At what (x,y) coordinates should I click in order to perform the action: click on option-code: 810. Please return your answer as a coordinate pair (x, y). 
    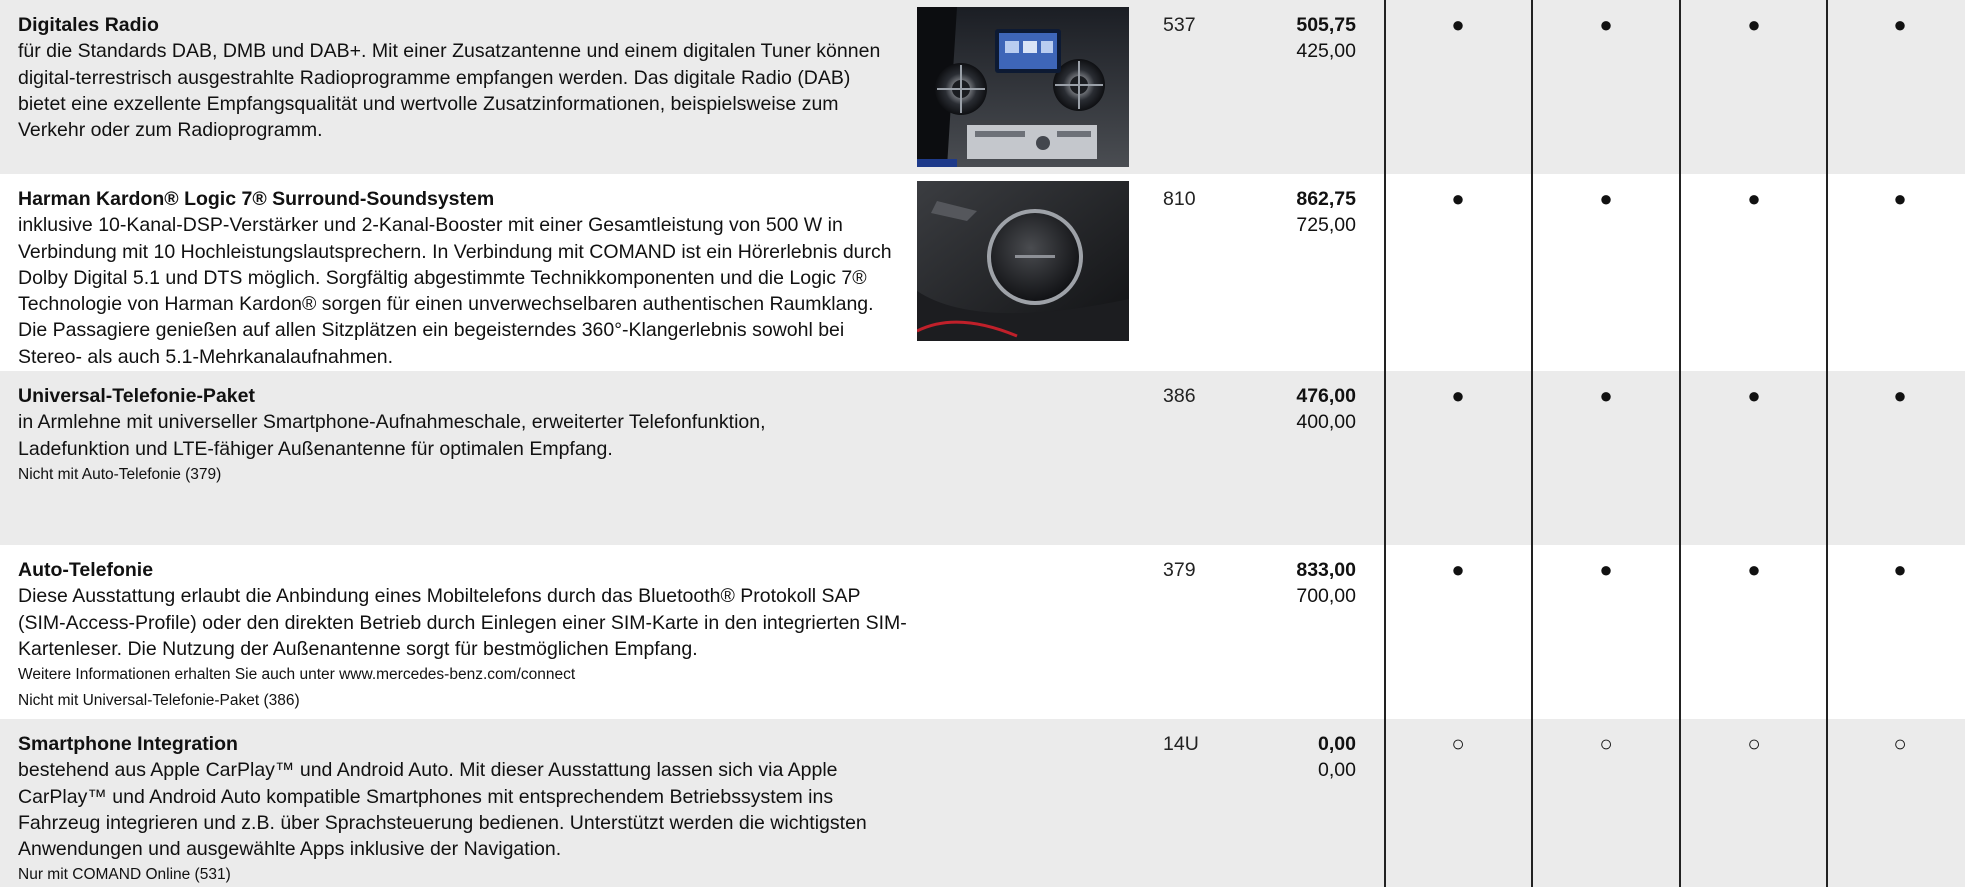
    Looking at the image, I should click on (1179, 199).